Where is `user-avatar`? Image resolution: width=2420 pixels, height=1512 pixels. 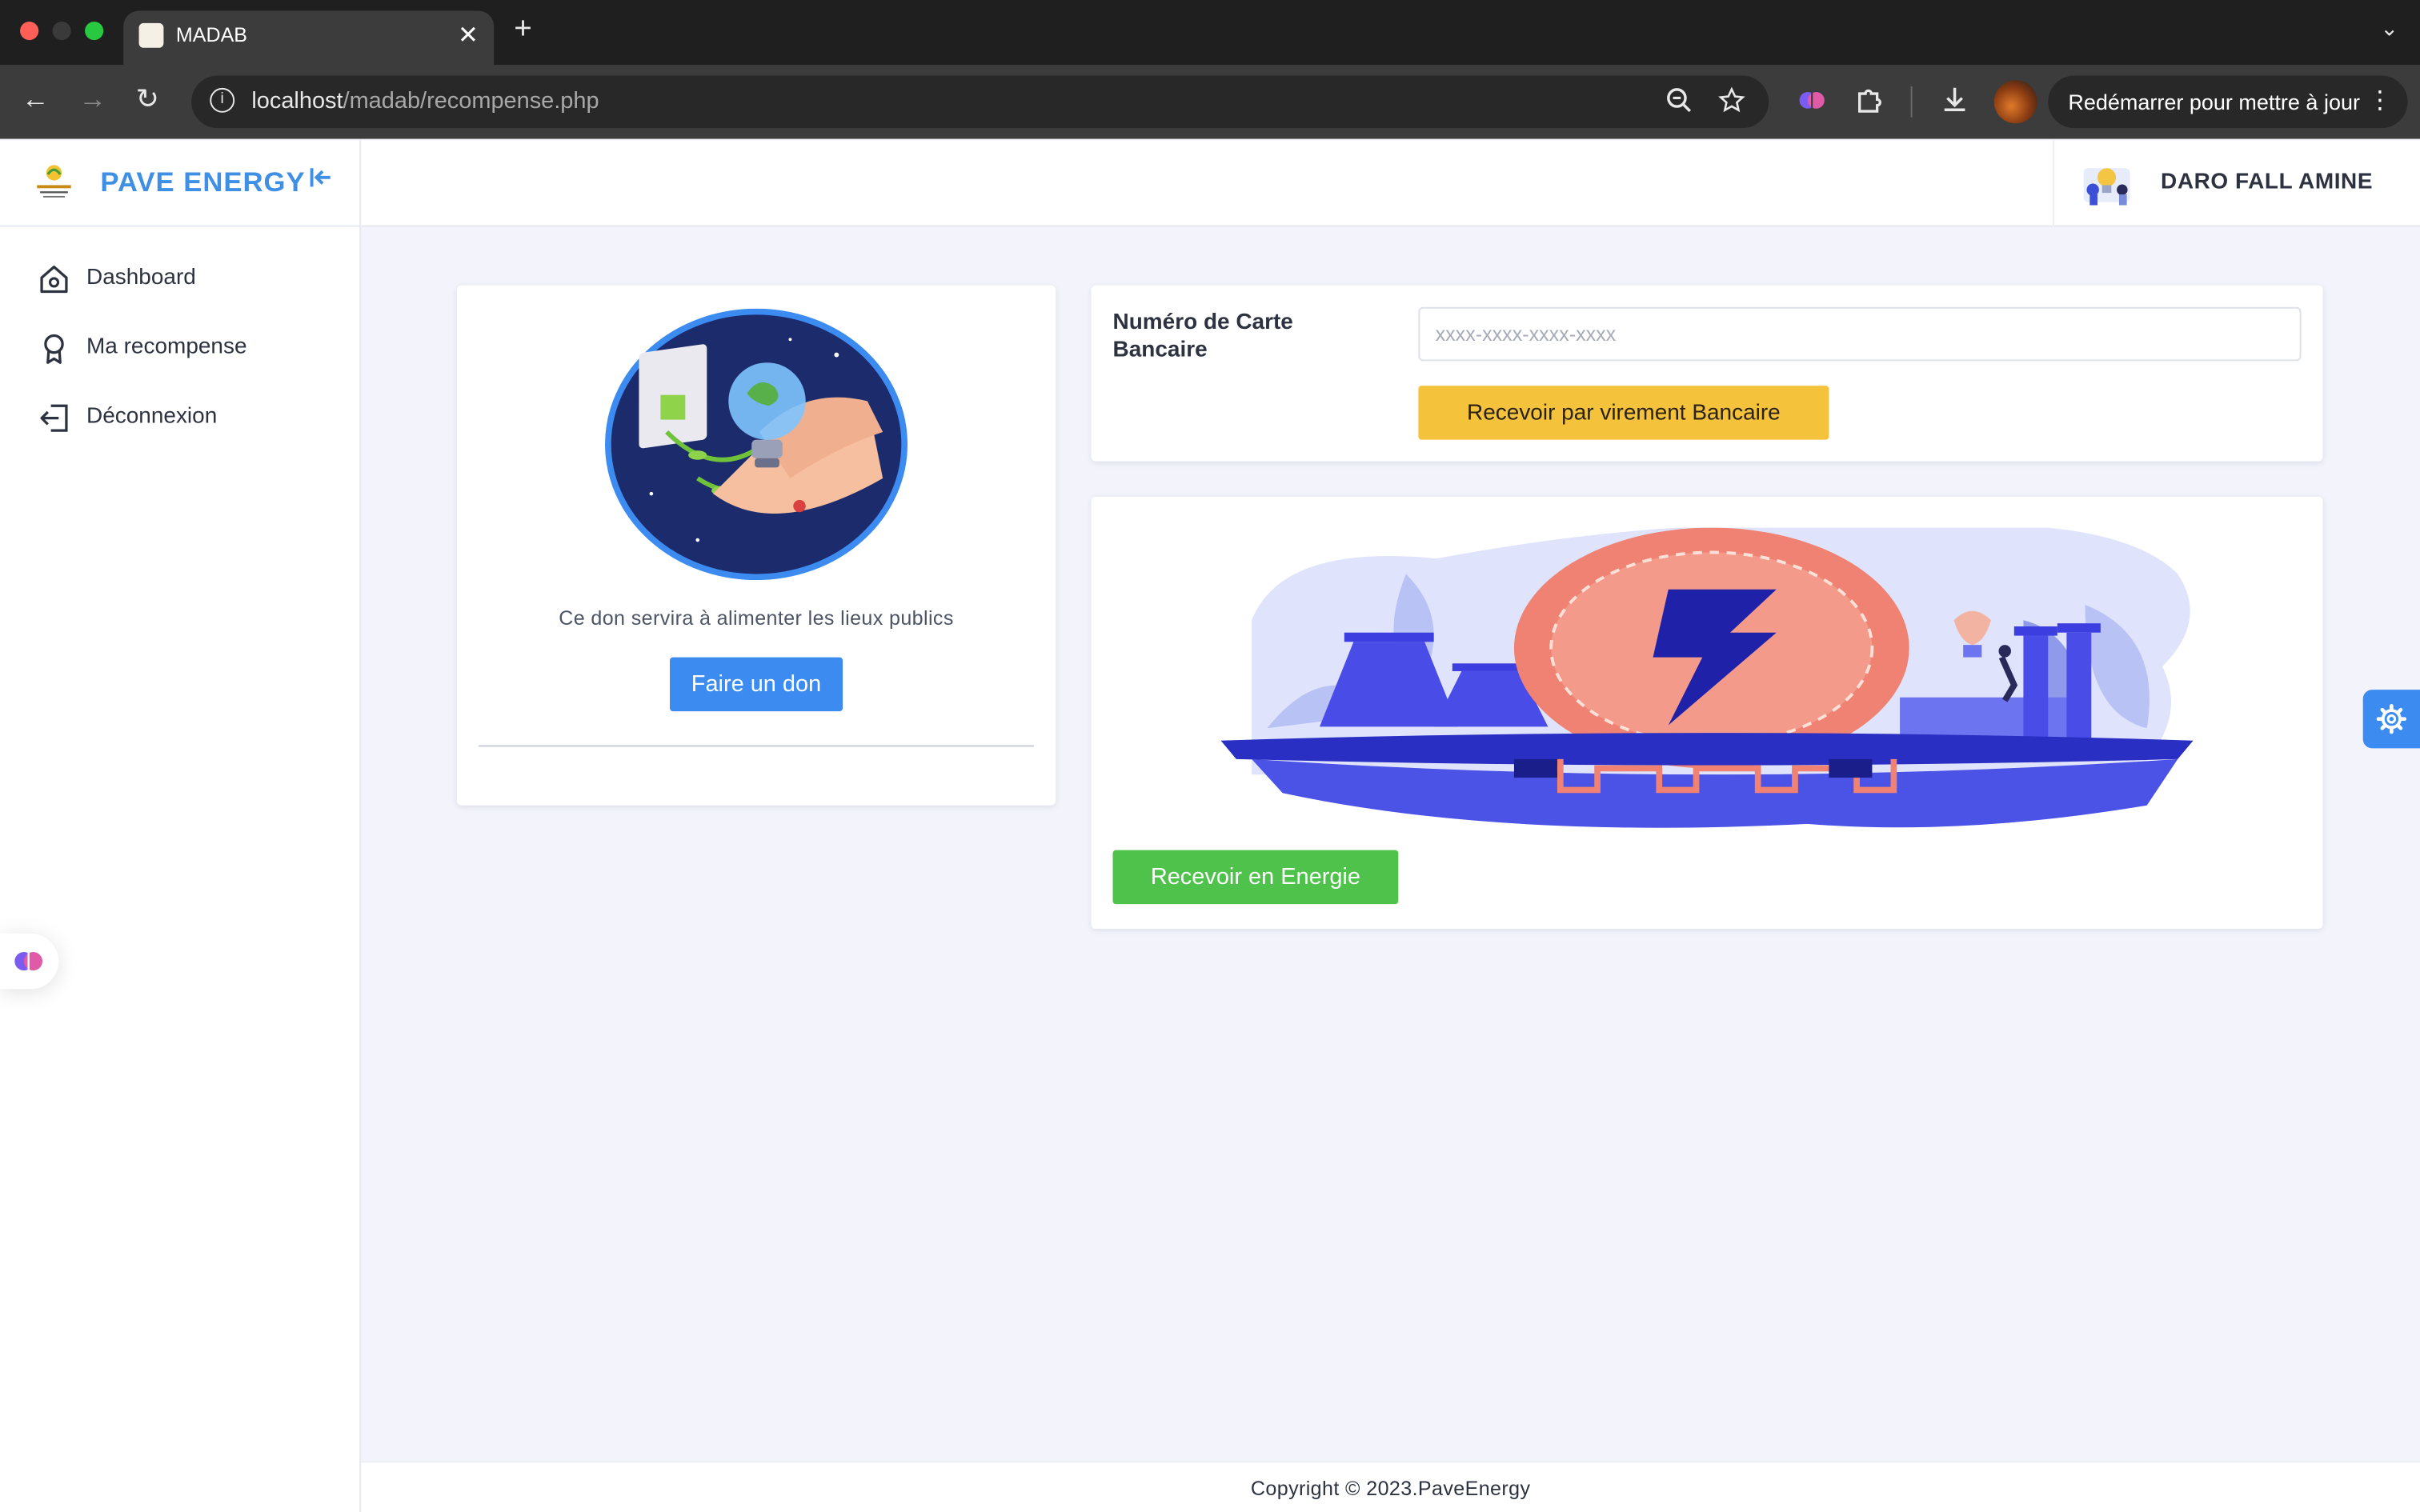 user-avatar is located at coordinates (2106, 184).